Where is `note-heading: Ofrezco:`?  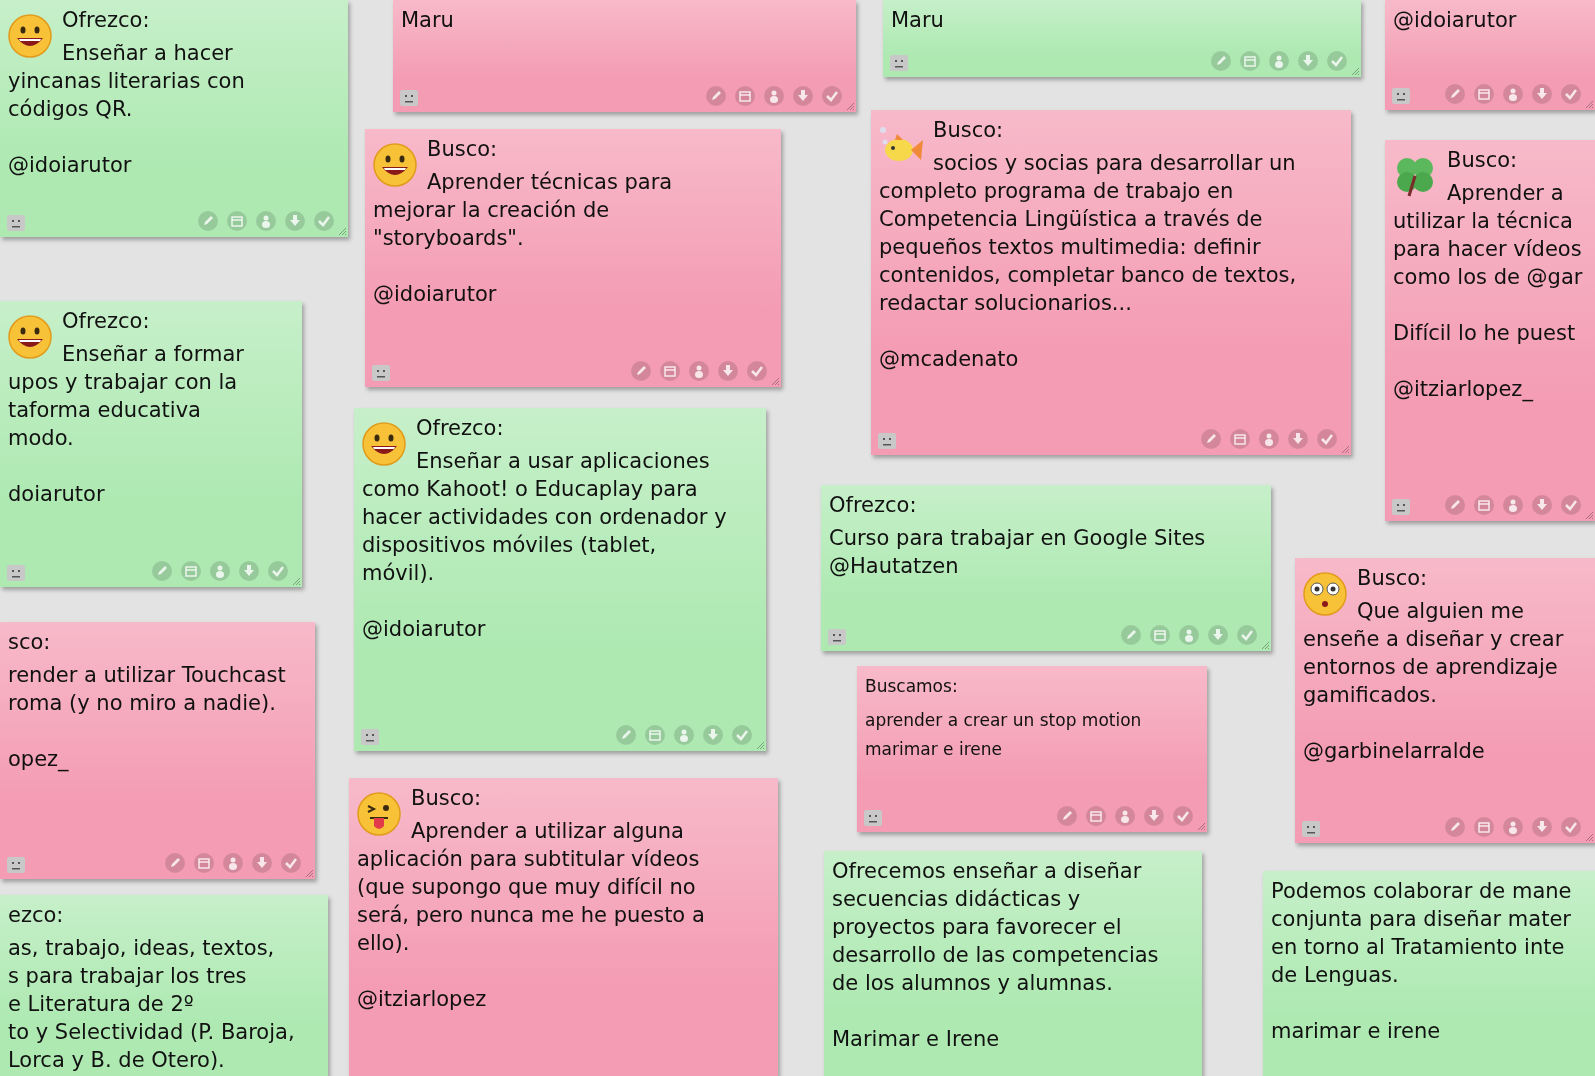
note-heading: Ofrezco: is located at coordinates (460, 428).